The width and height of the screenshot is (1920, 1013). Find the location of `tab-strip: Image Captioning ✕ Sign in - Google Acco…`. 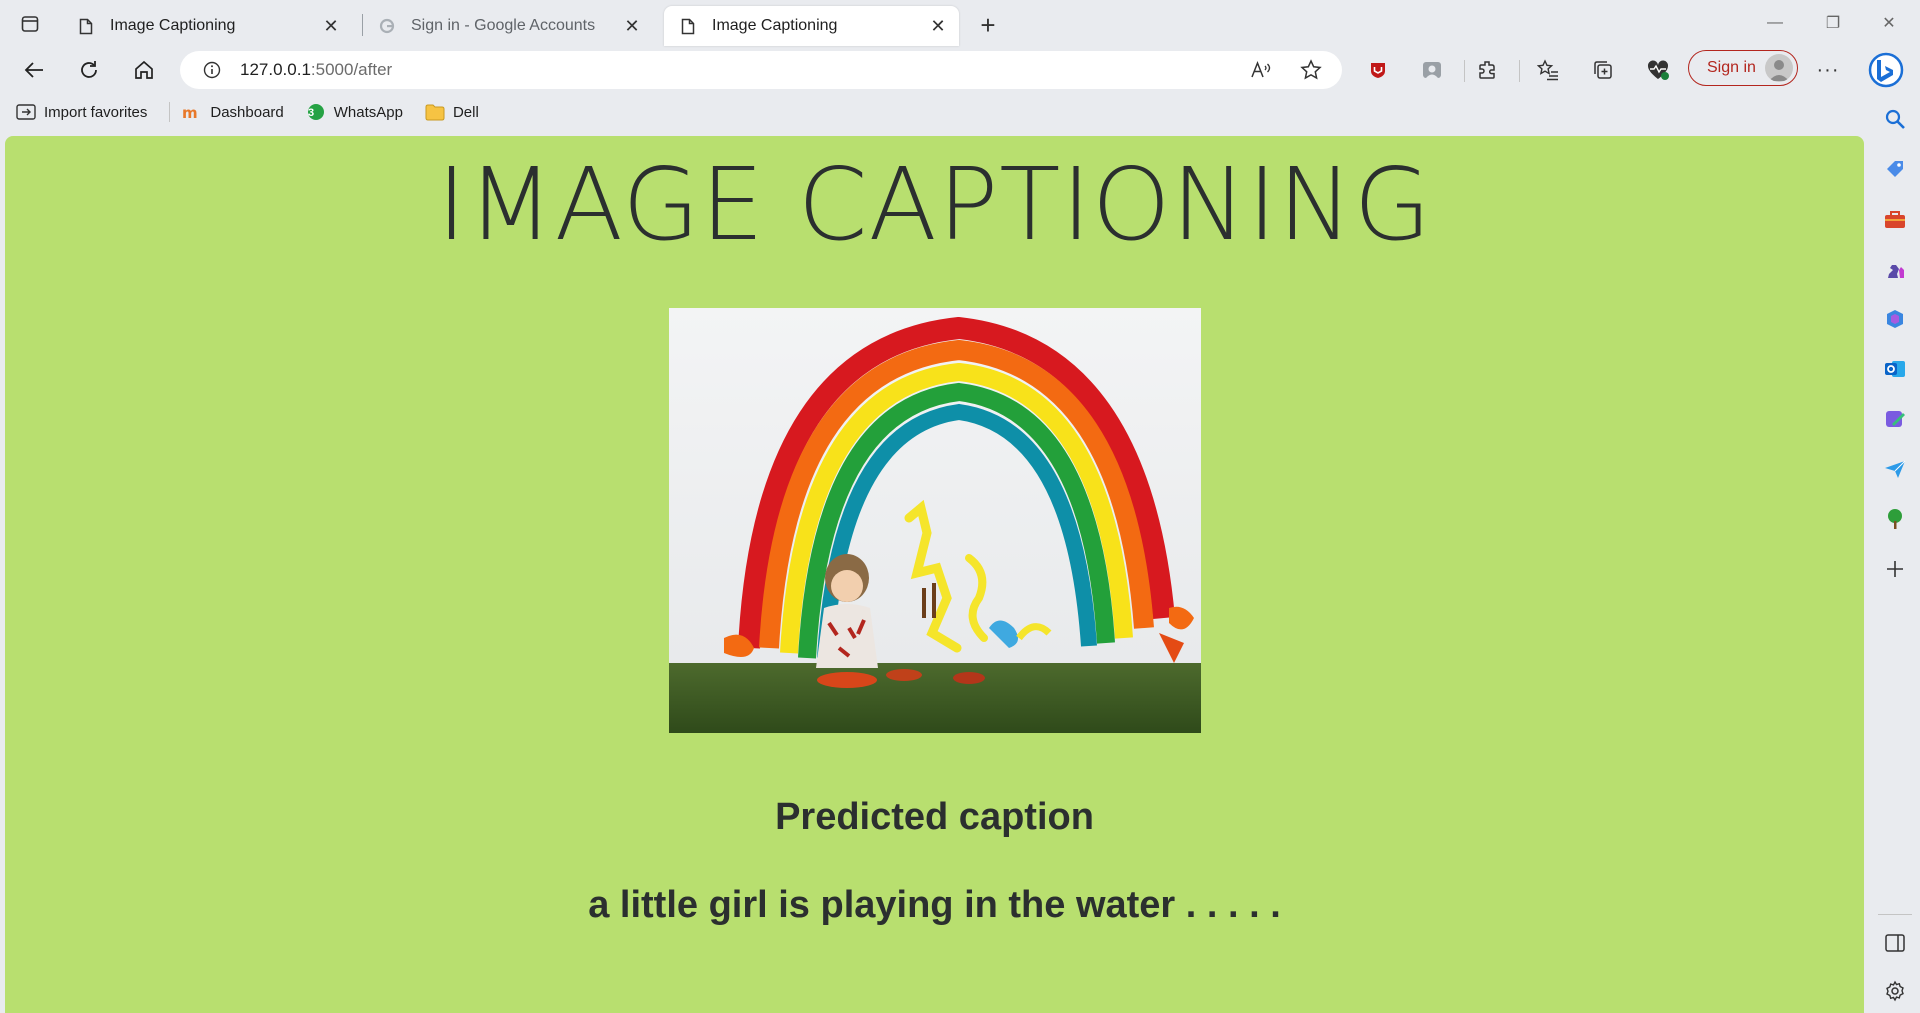

tab-strip: Image Captioning ✕ Sign in - Google Acco… is located at coordinates (960, 24).